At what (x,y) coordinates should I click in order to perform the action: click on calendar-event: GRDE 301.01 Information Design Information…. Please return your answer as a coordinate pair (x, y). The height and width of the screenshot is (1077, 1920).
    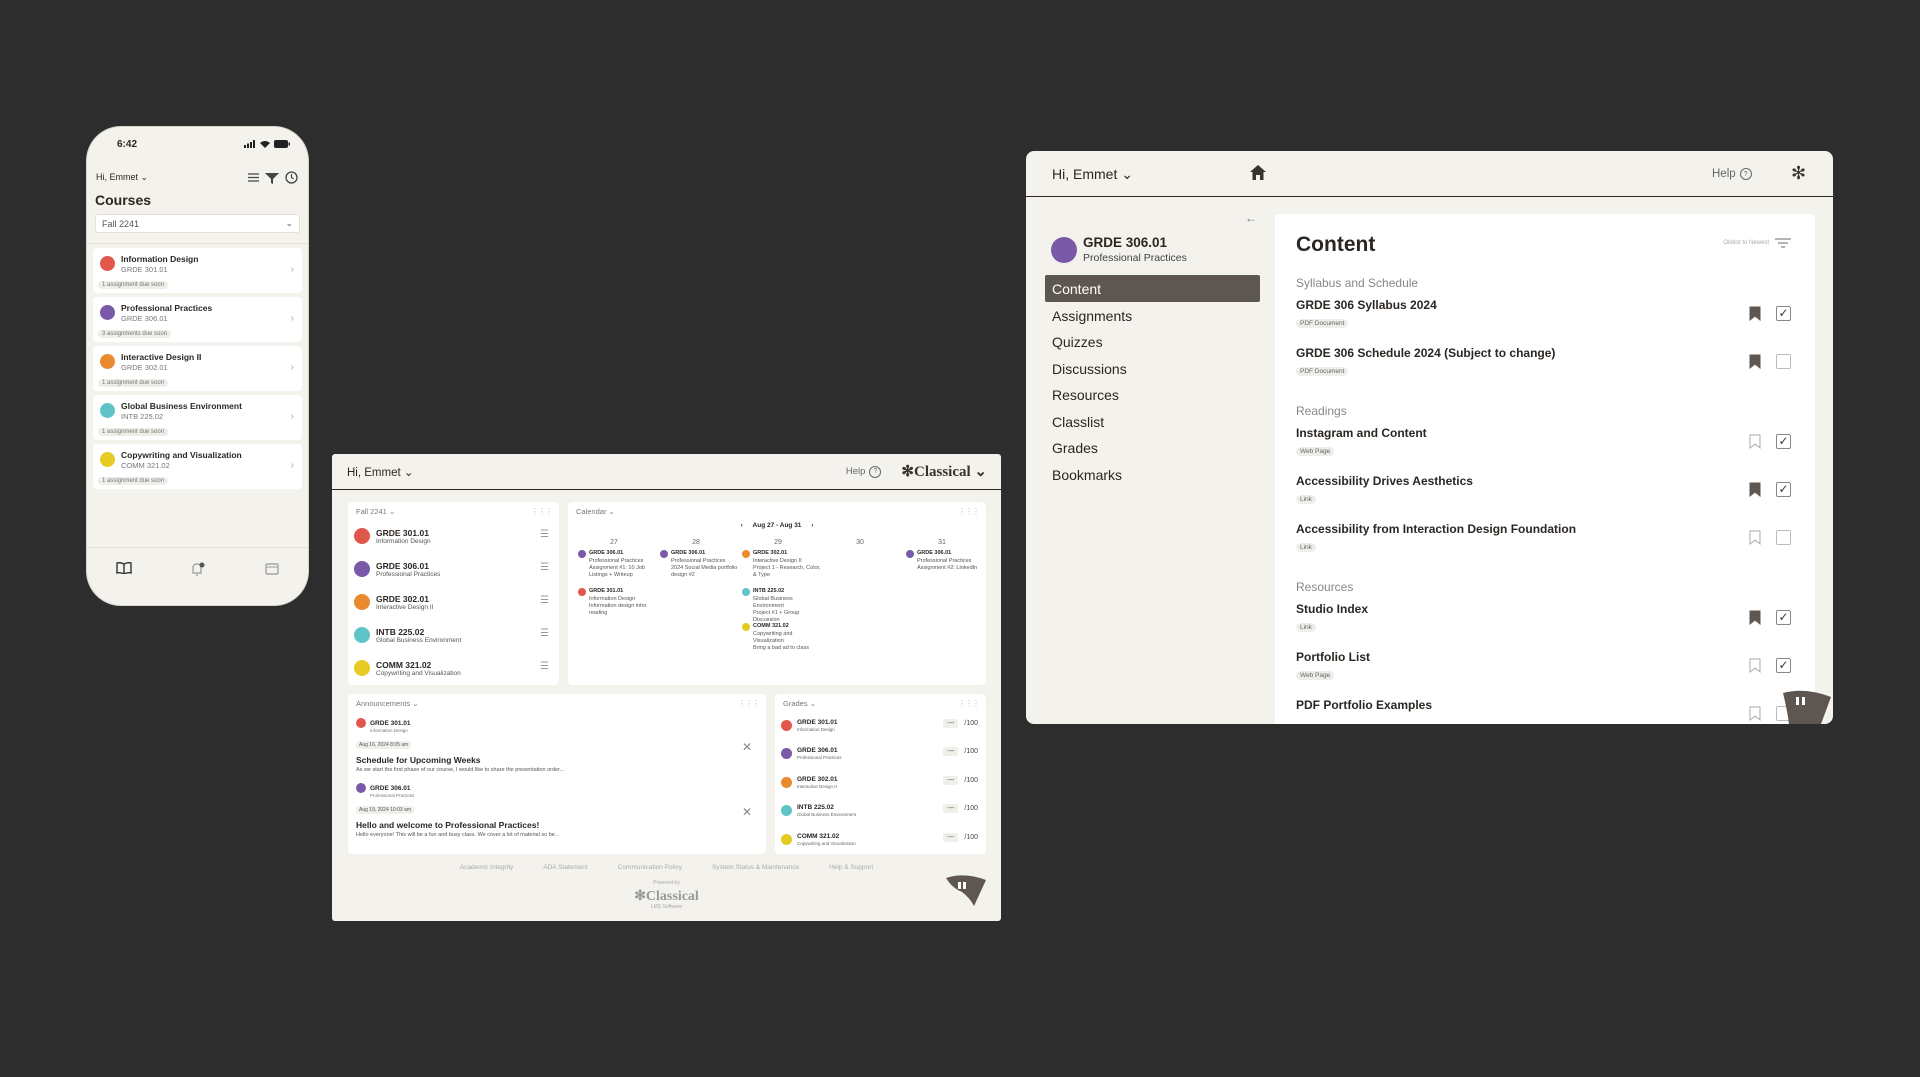
    Looking at the image, I should click on (618, 602).